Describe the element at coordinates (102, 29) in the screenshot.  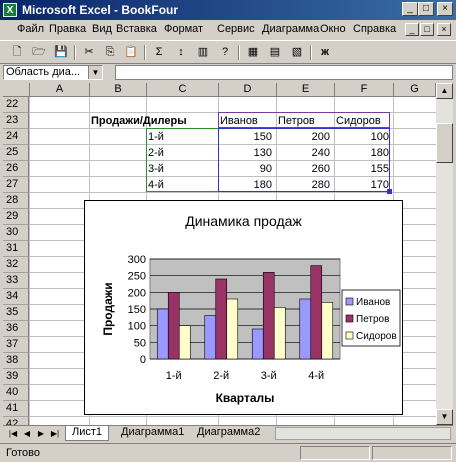
I see `menu-view: Вид` at that location.